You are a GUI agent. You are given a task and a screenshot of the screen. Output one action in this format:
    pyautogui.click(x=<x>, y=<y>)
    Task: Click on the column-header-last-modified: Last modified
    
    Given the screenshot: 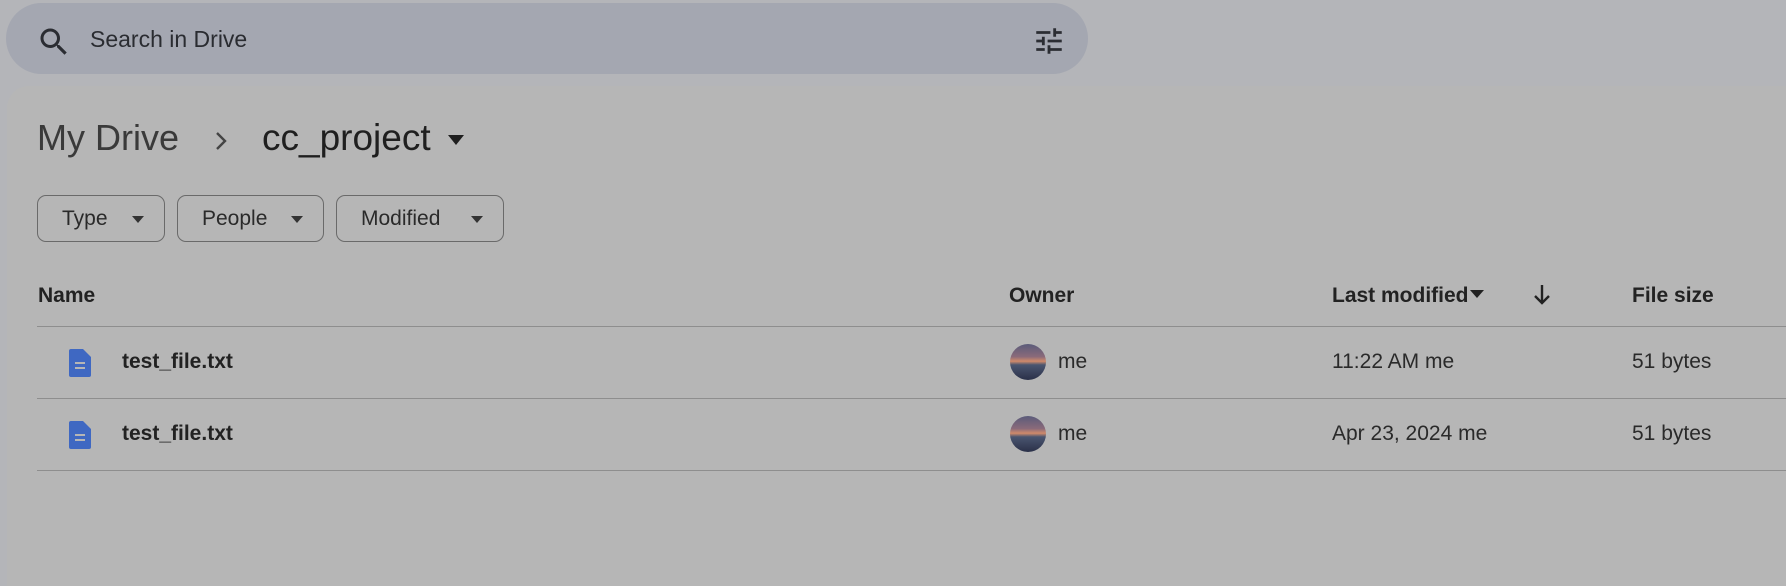 What is the action you would take?
    pyautogui.click(x=1400, y=296)
    